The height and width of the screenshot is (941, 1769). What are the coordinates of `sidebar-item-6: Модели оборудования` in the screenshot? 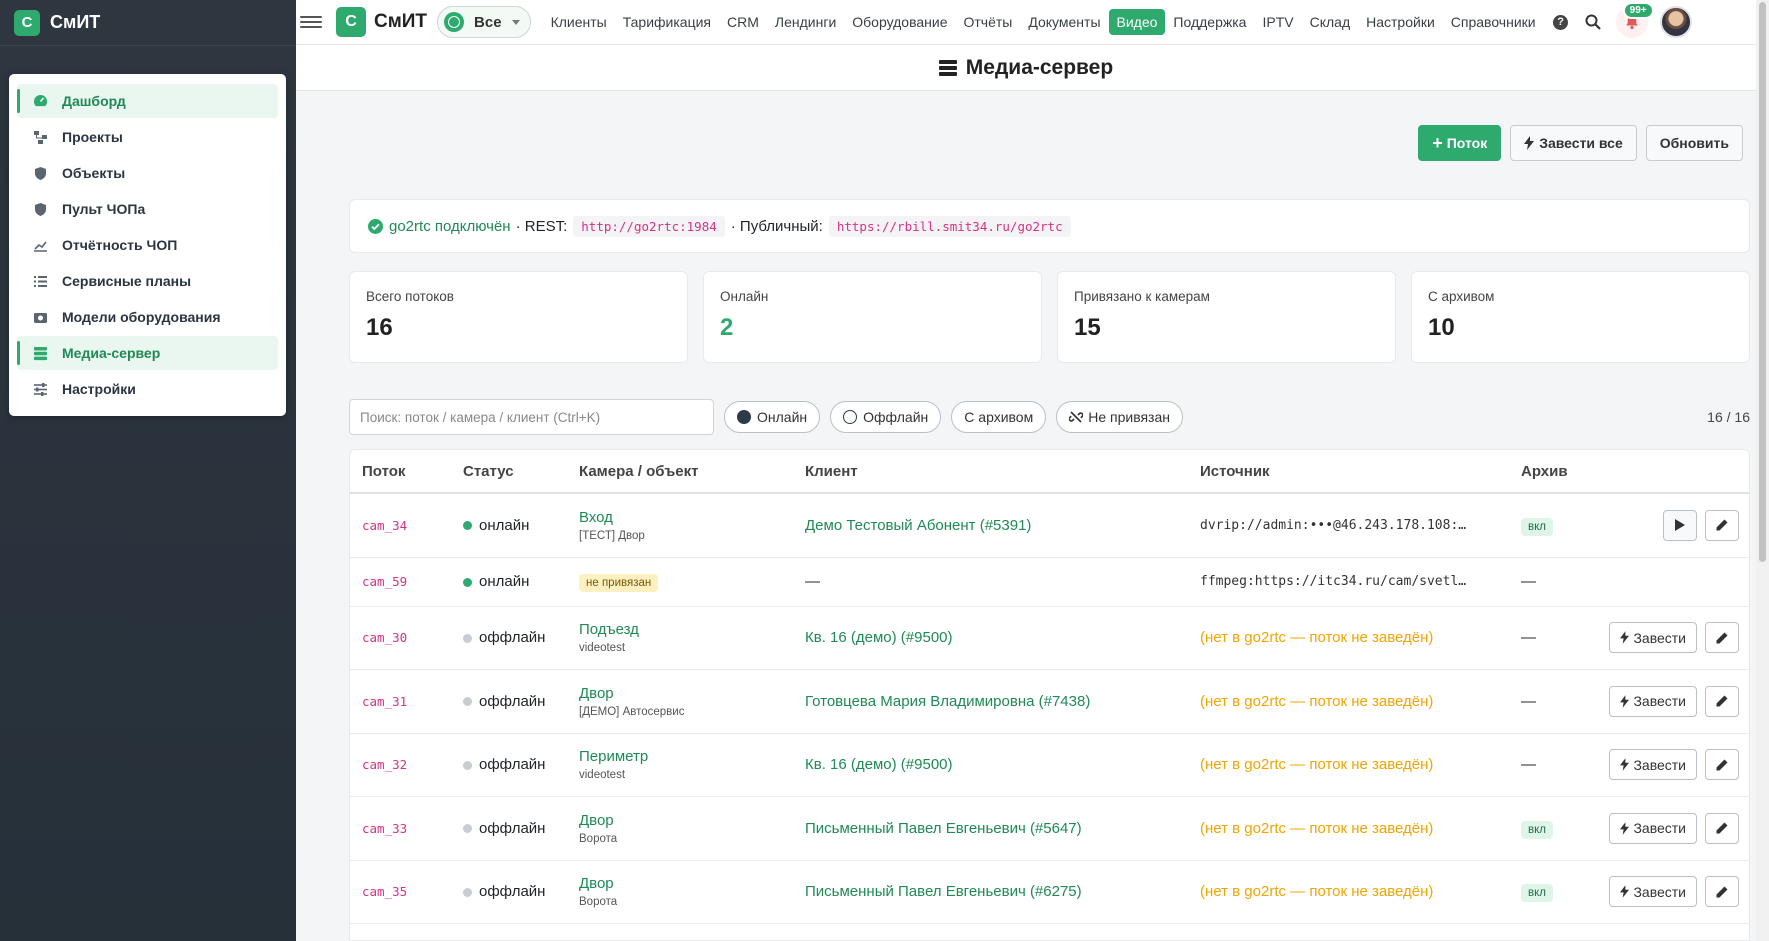 It's located at (147, 317).